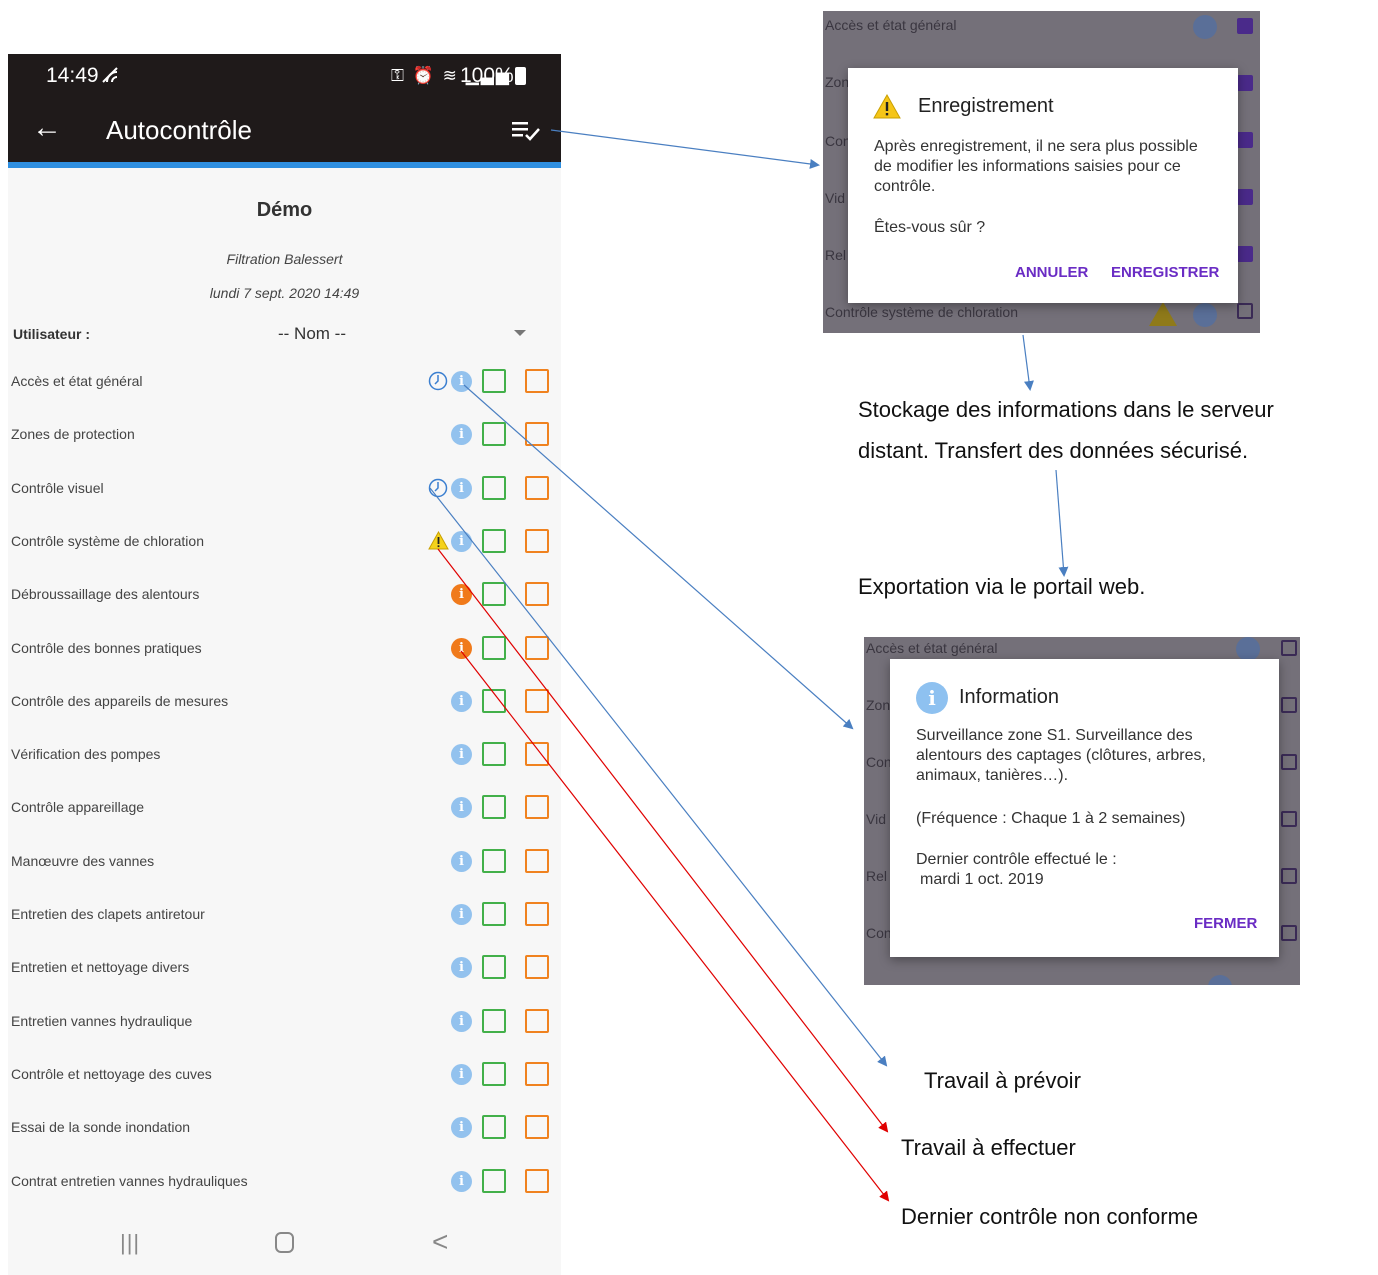  What do you see at coordinates (312, 334) in the screenshot?
I see `user-select: -- Nom --` at bounding box center [312, 334].